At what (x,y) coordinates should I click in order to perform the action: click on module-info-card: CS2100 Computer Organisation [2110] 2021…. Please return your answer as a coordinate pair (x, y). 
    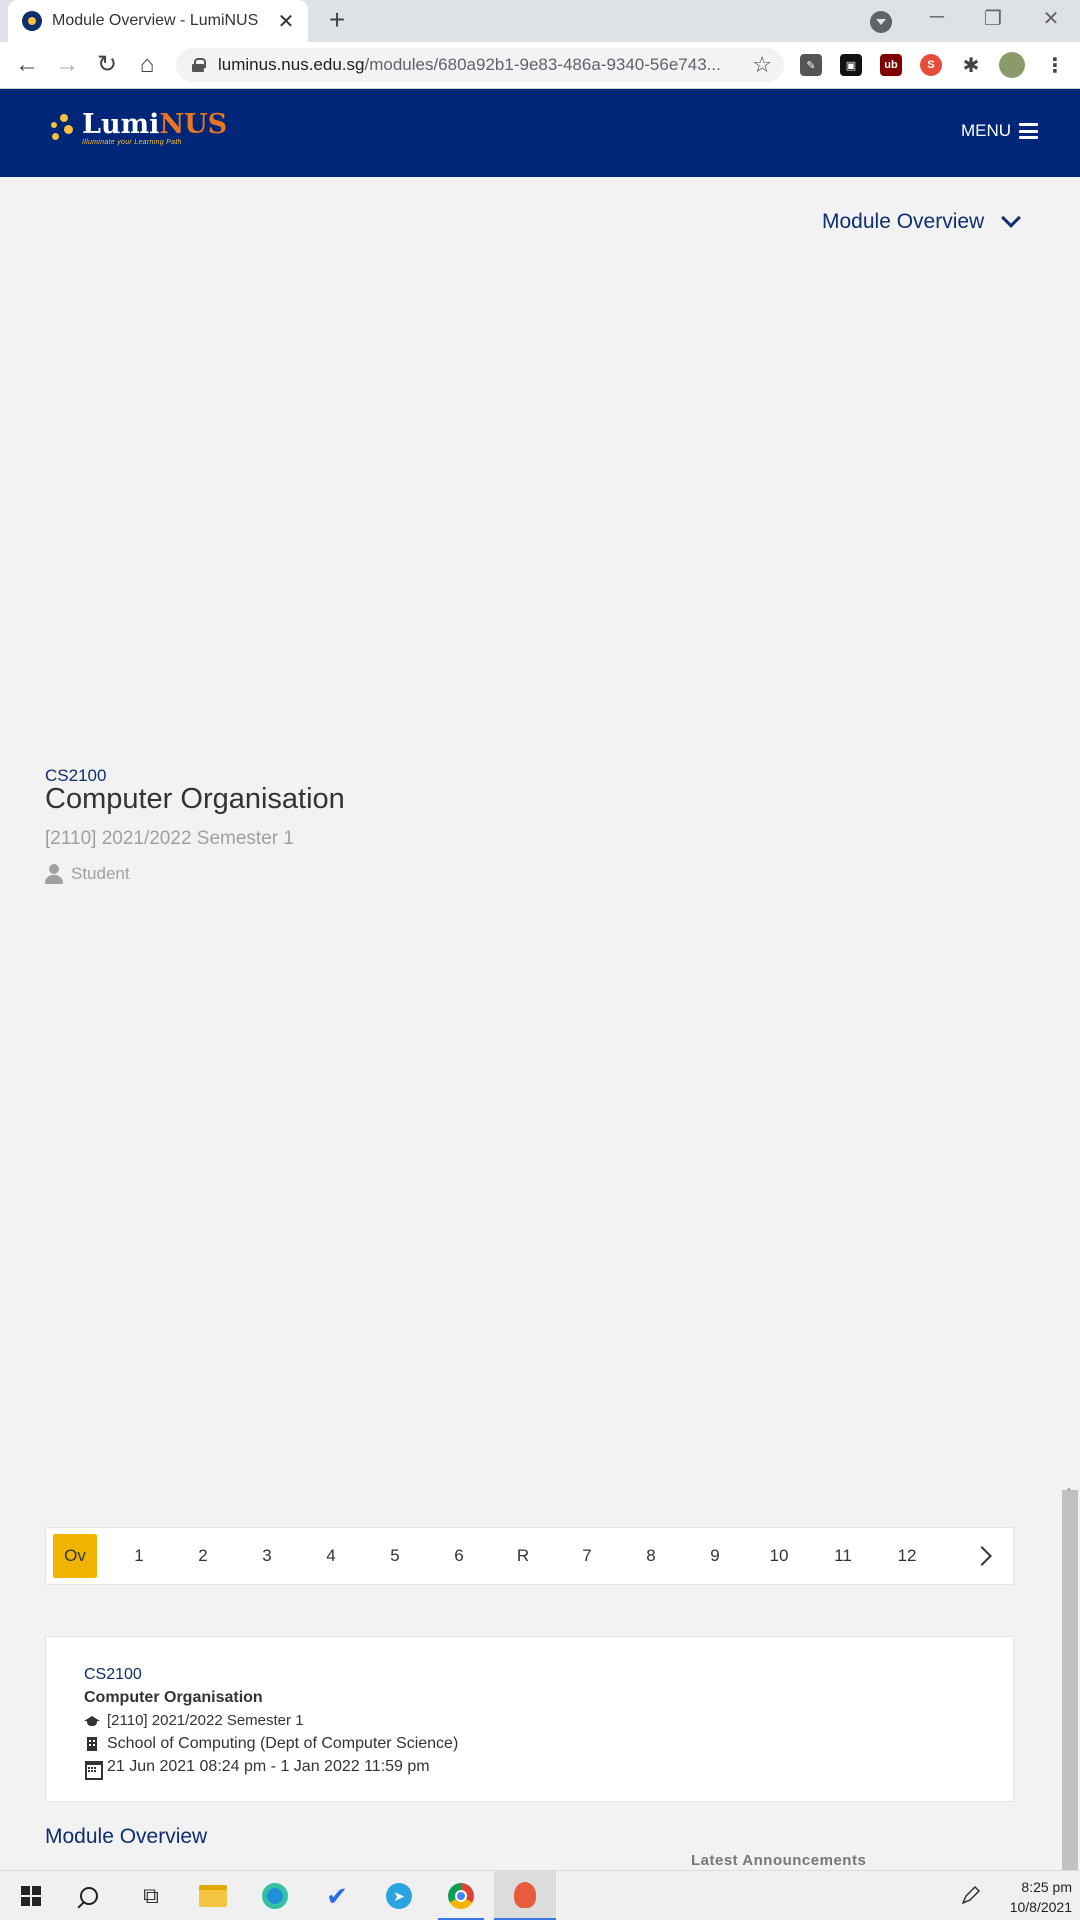
    Looking at the image, I should click on (529, 1719).